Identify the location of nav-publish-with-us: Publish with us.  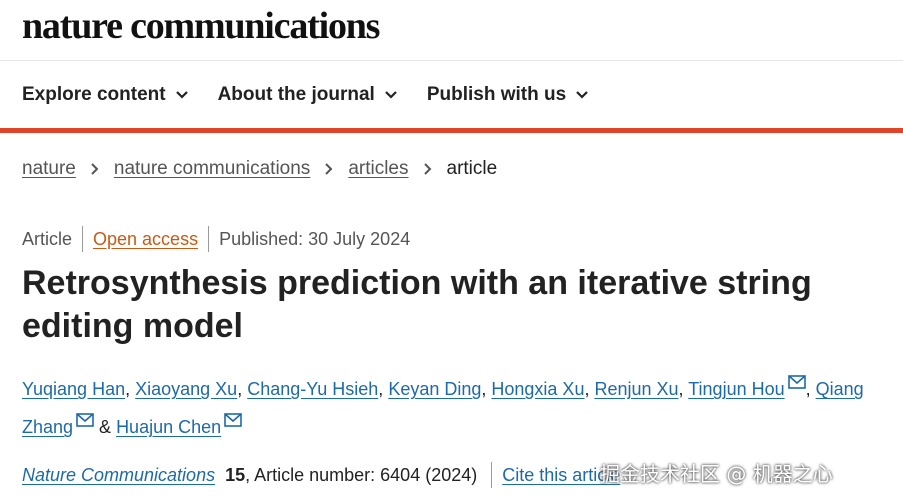
(508, 95).